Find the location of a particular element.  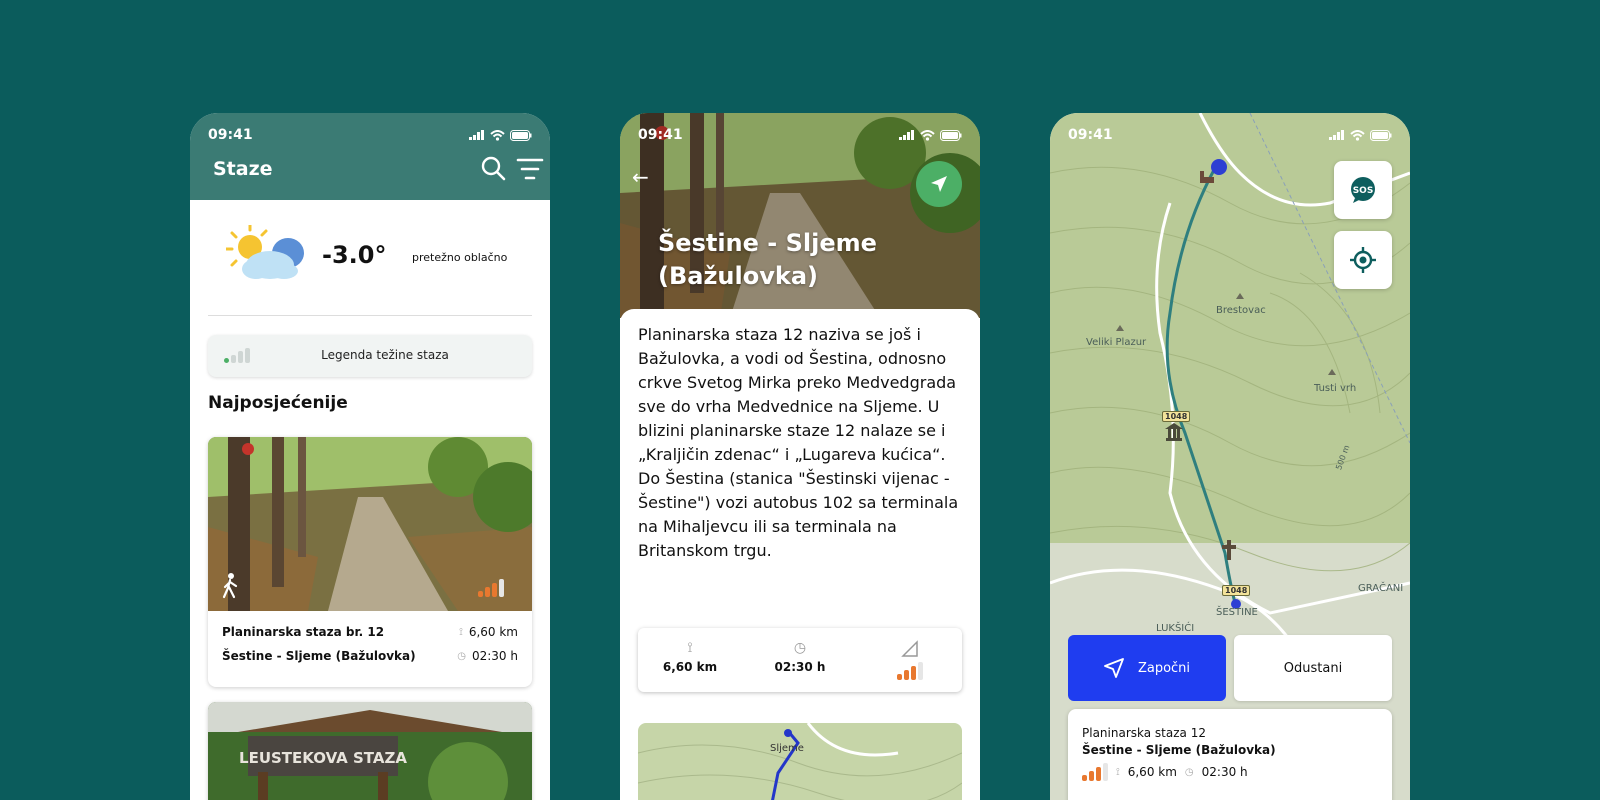

trail-name: Planinarska staza 12 is located at coordinates (1144, 733).